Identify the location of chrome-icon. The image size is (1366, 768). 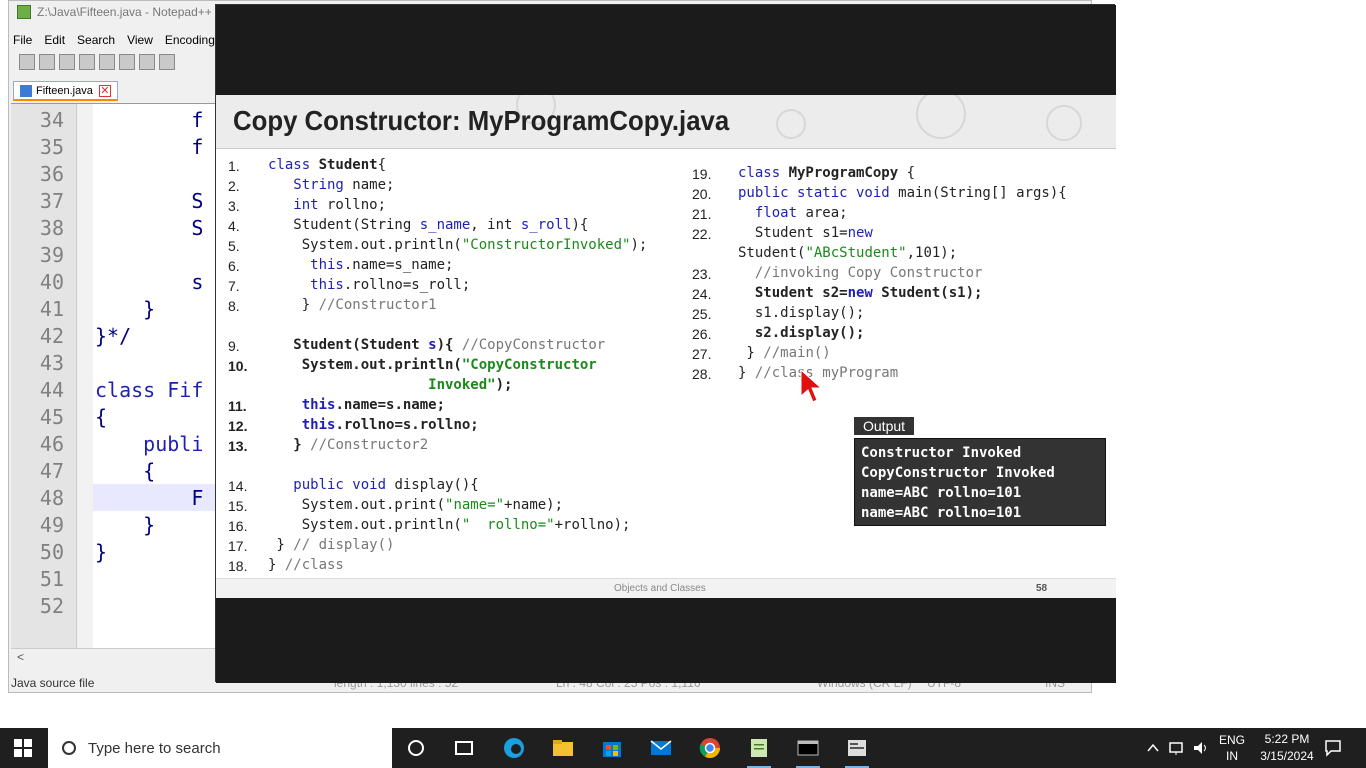
(710, 748).